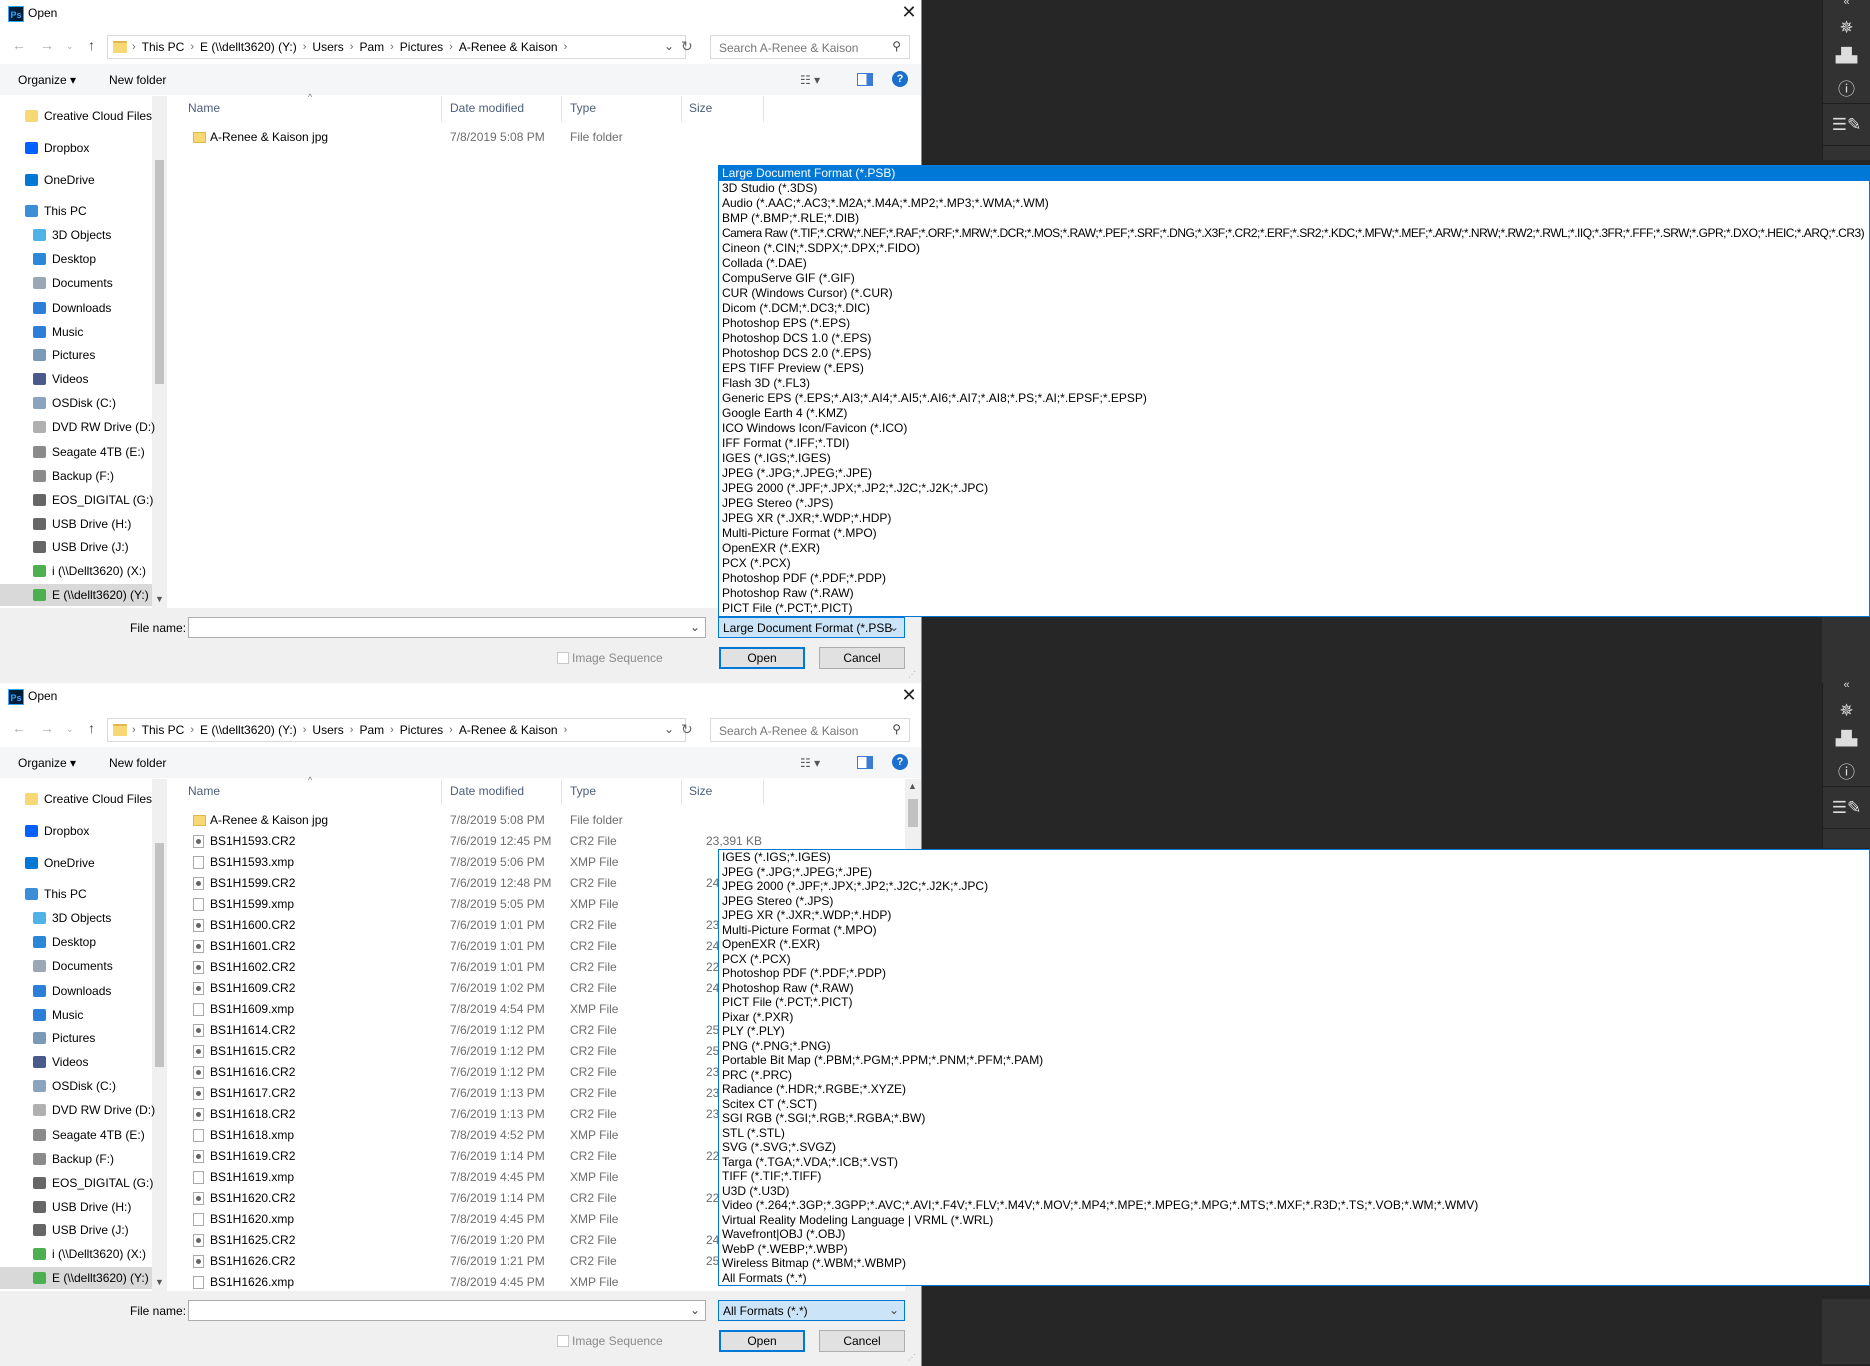 The height and width of the screenshot is (1366, 1870). What do you see at coordinates (1294, 901) in the screenshot?
I see `dropdown-option: JPEG Stereo (*.JPS)` at bounding box center [1294, 901].